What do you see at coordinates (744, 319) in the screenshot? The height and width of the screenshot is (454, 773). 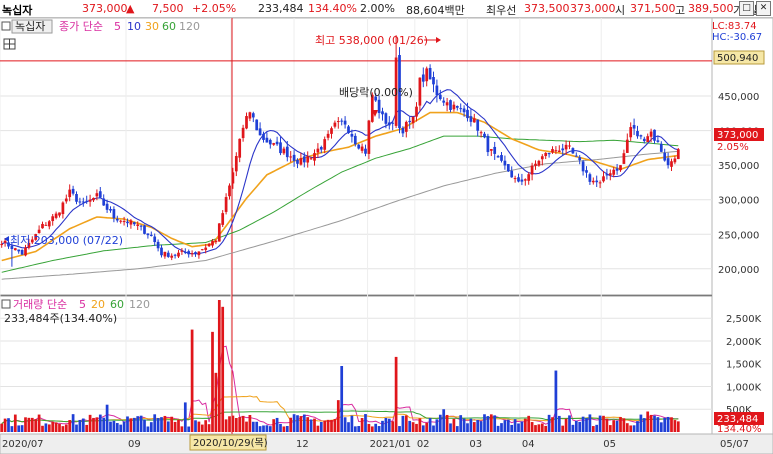 I see `volume-tick-label: 2,500K` at bounding box center [744, 319].